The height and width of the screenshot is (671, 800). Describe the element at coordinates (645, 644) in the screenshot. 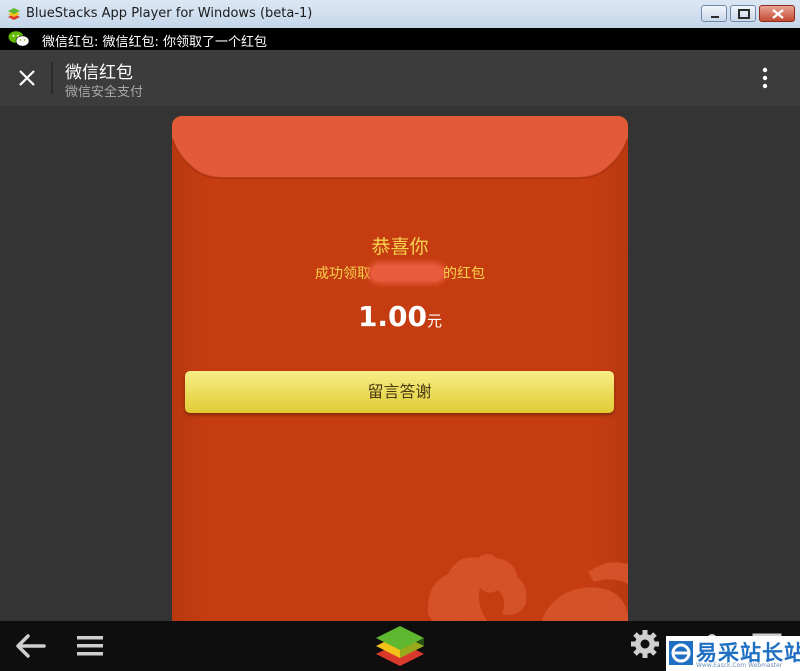

I see `settings-gear-icon` at that location.